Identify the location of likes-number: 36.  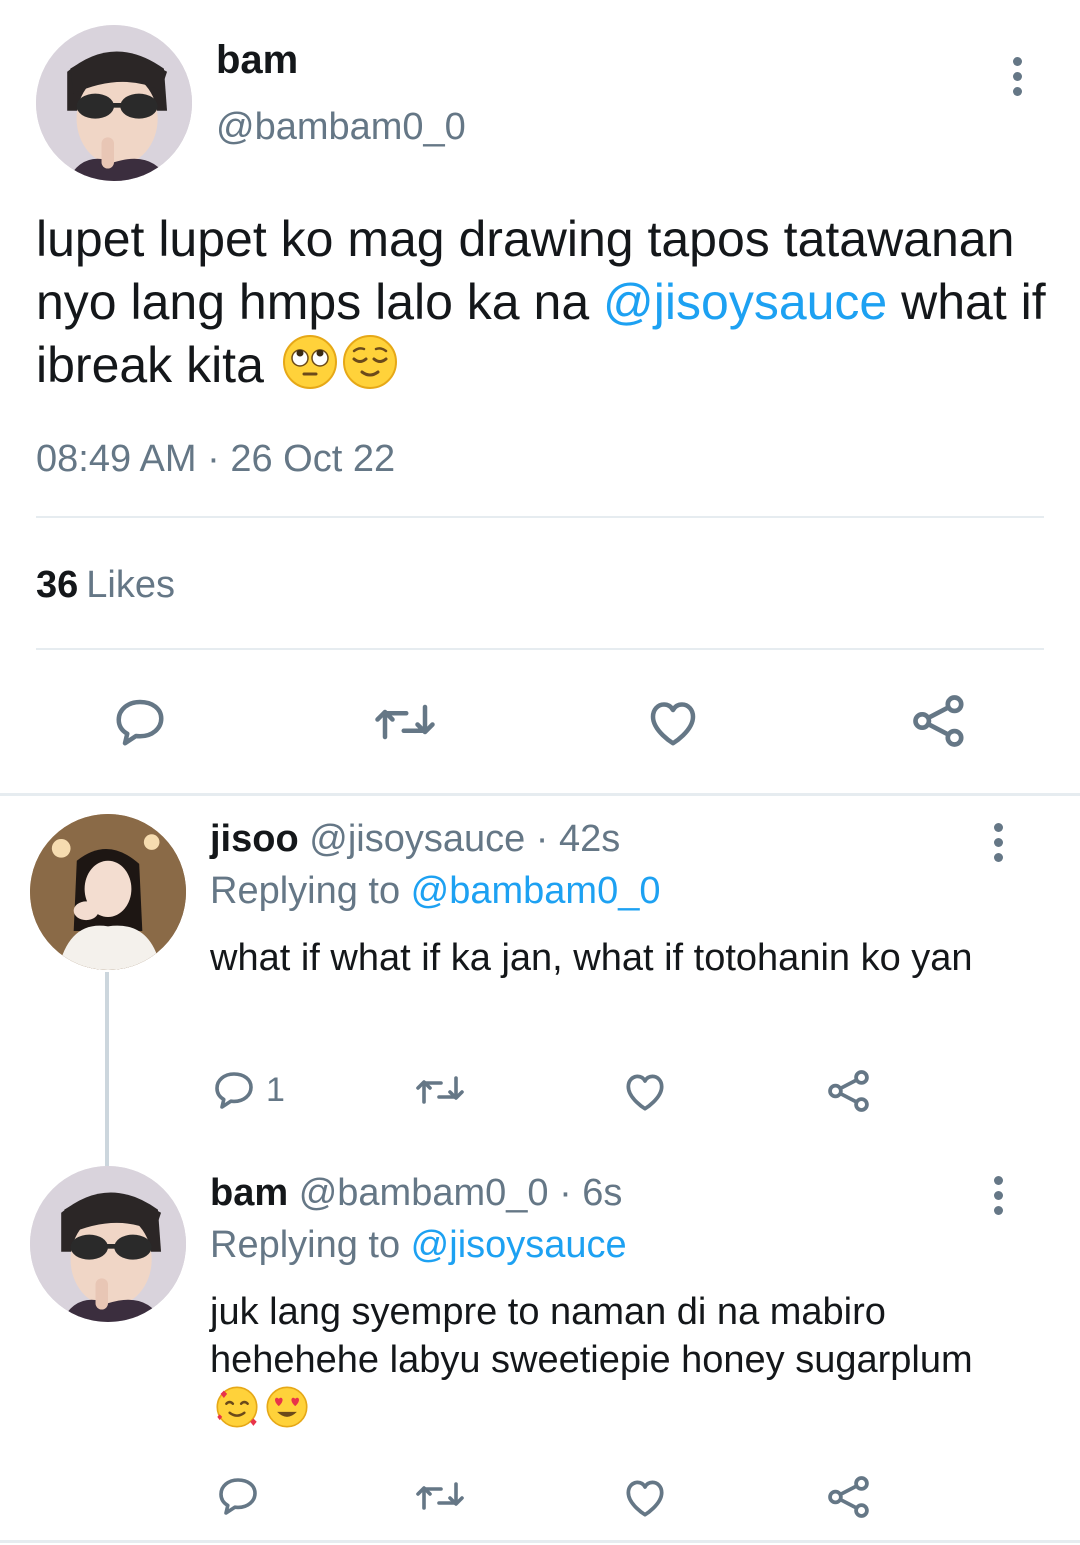
(57, 585).